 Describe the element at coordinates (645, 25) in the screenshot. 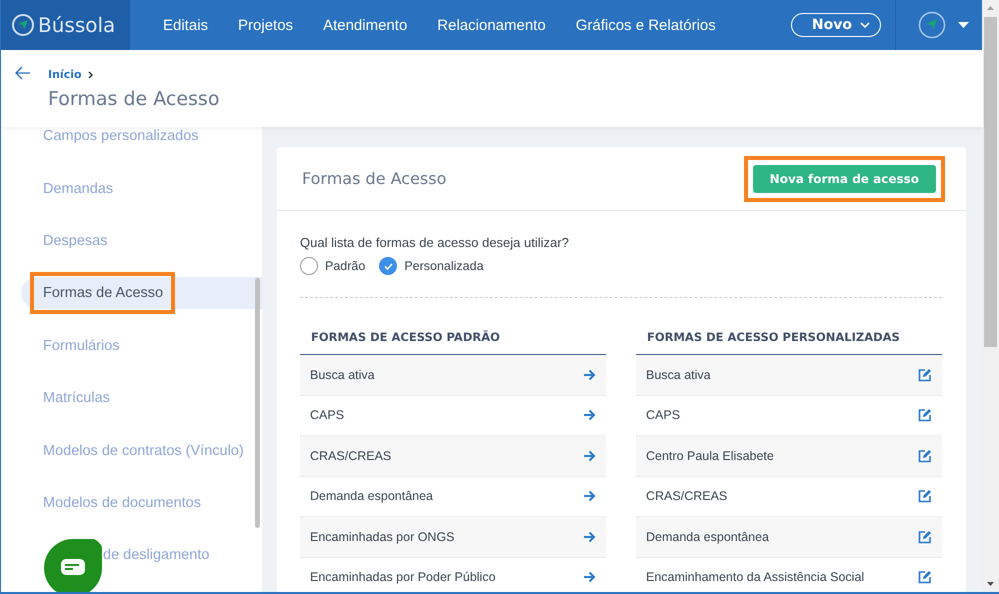

I see `nav-link: Gráficos e Relatórios` at that location.